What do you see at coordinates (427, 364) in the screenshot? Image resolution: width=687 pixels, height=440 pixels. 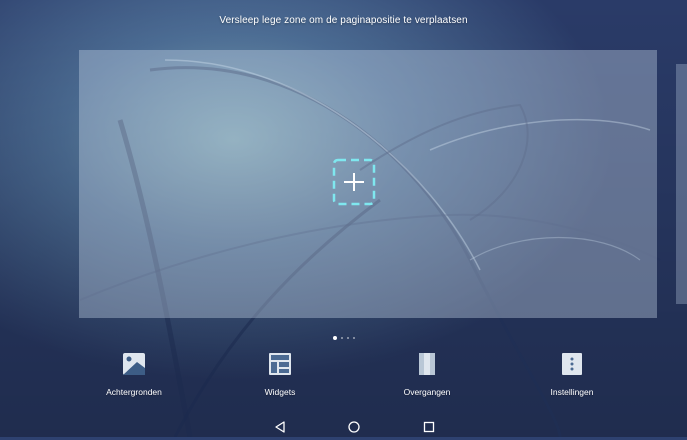 I see `transitions-icon` at bounding box center [427, 364].